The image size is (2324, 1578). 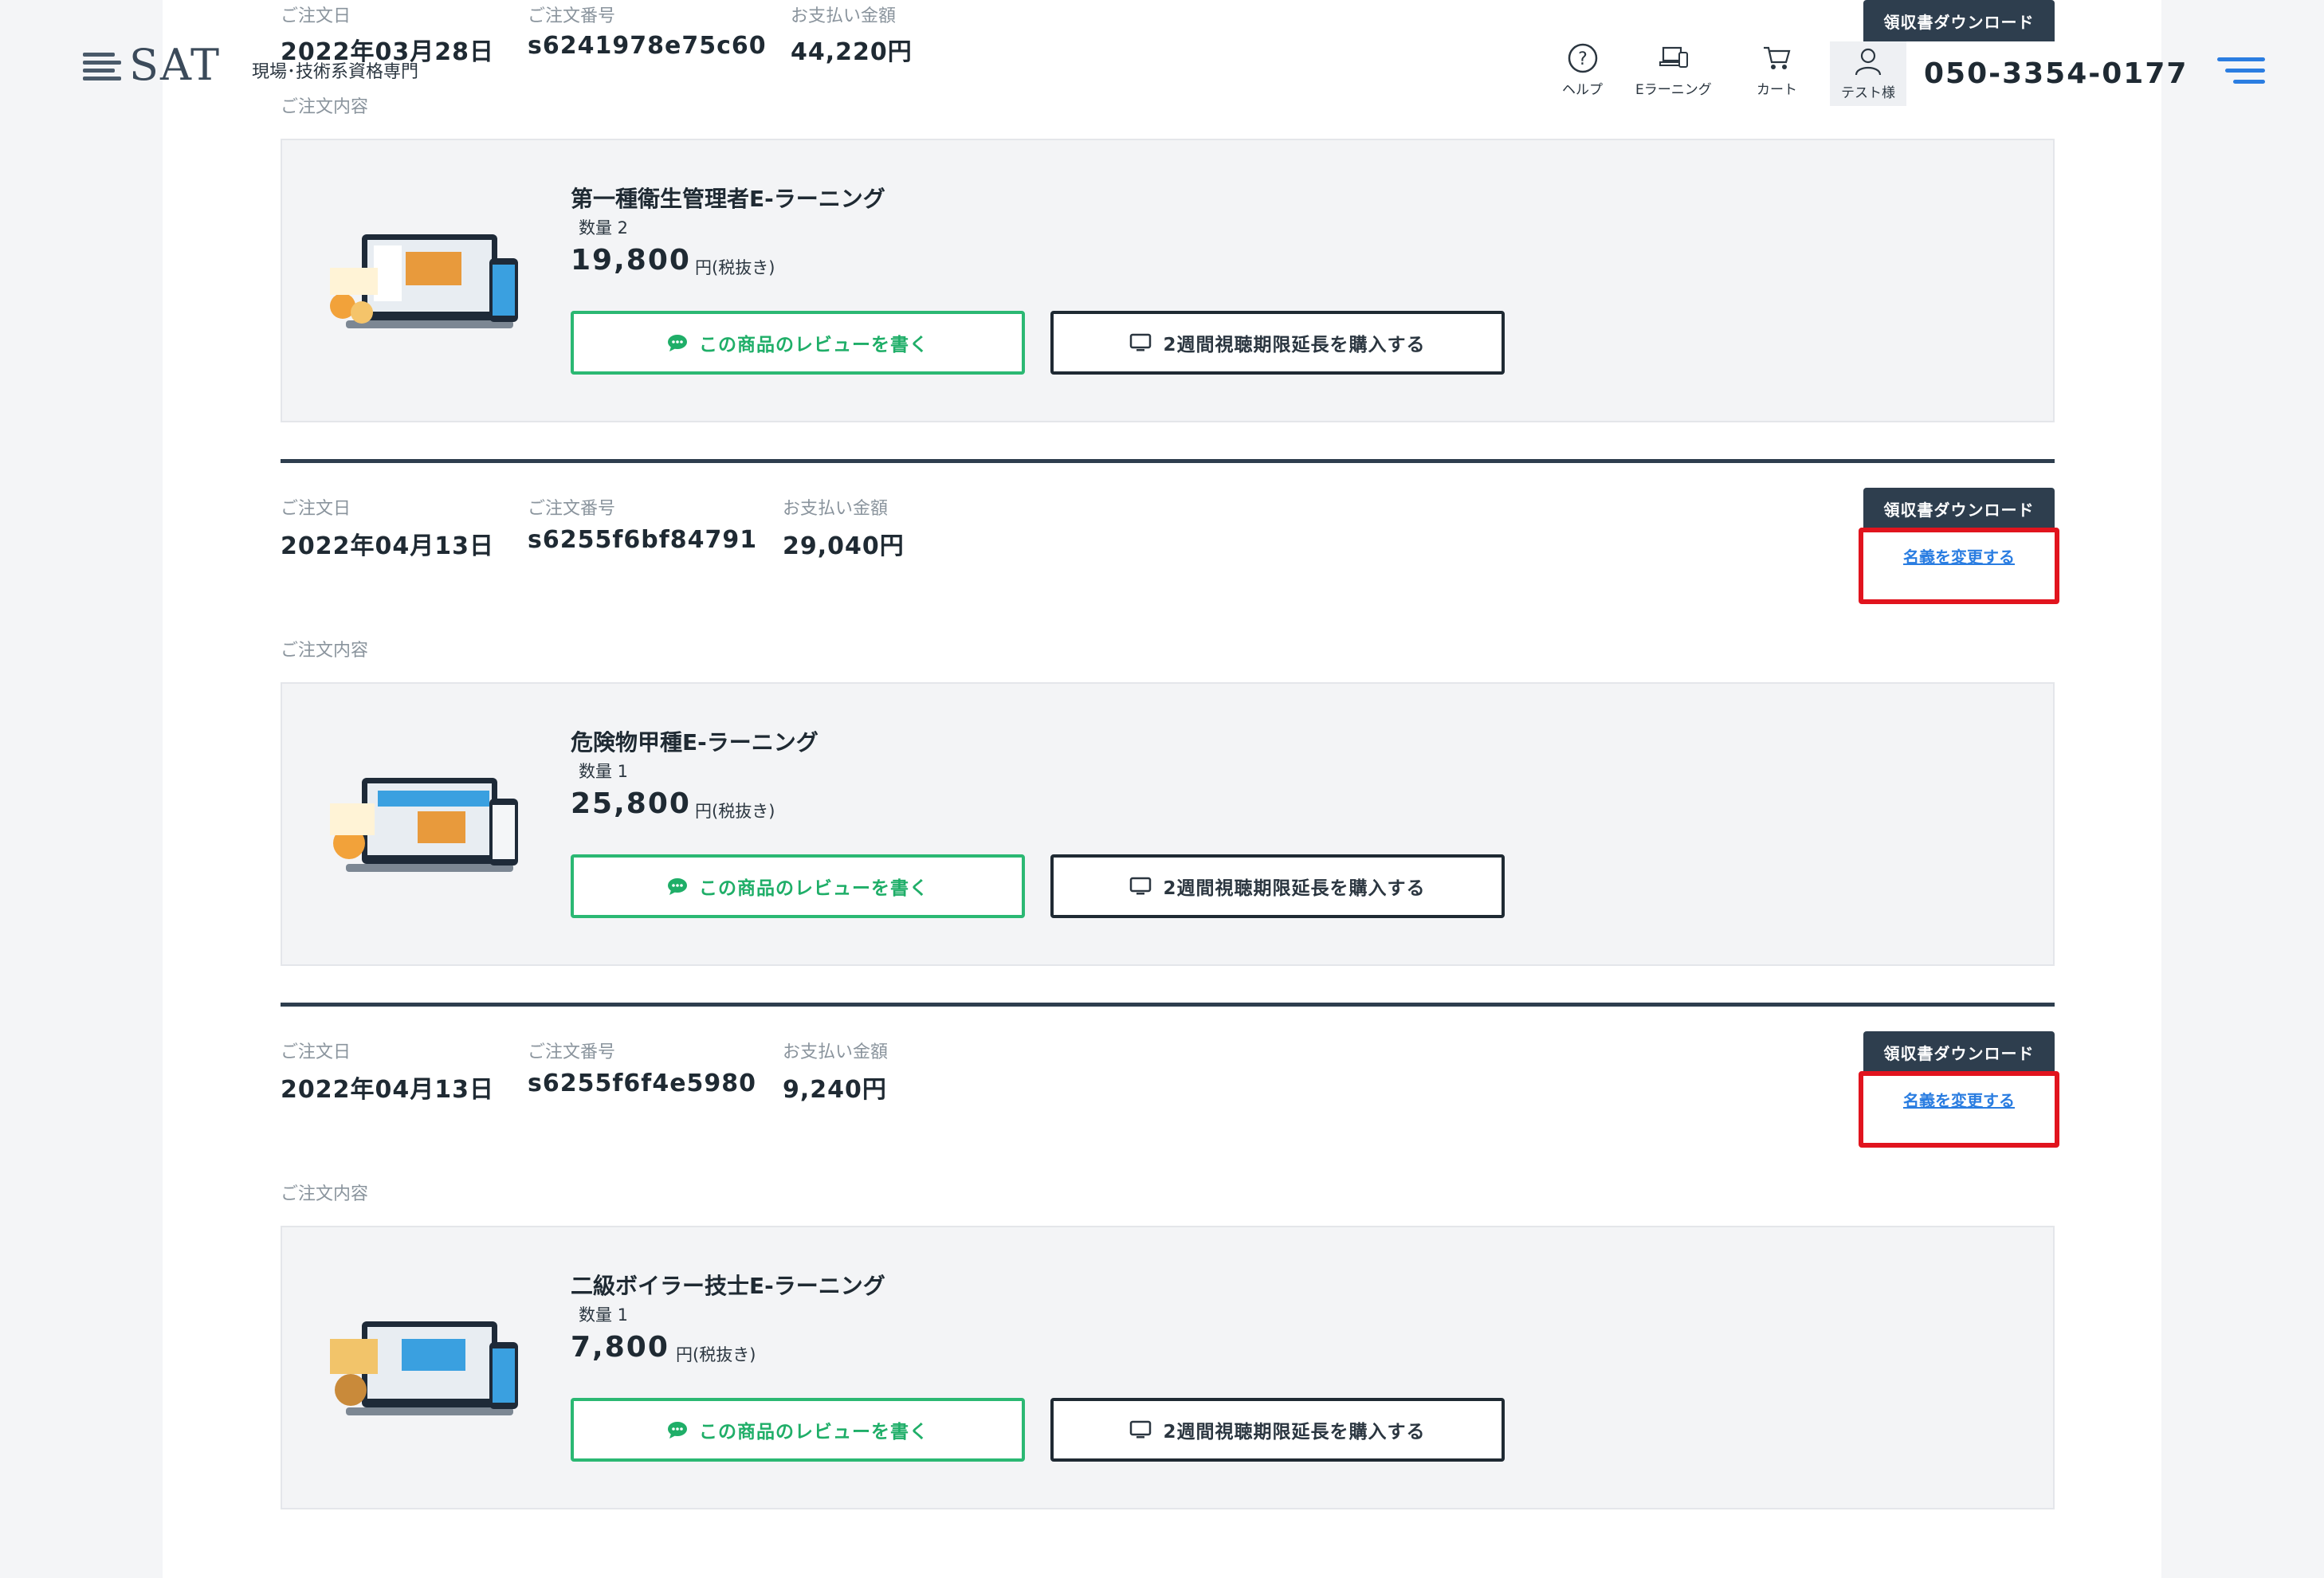 I want to click on nav-help-label: ヘルプ, so click(x=1582, y=90).